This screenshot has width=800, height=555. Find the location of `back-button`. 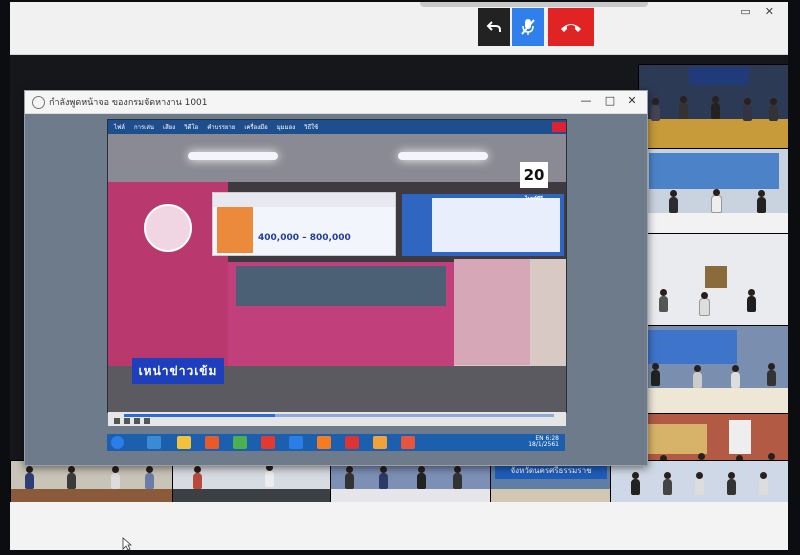

back-button is located at coordinates (494, 27).